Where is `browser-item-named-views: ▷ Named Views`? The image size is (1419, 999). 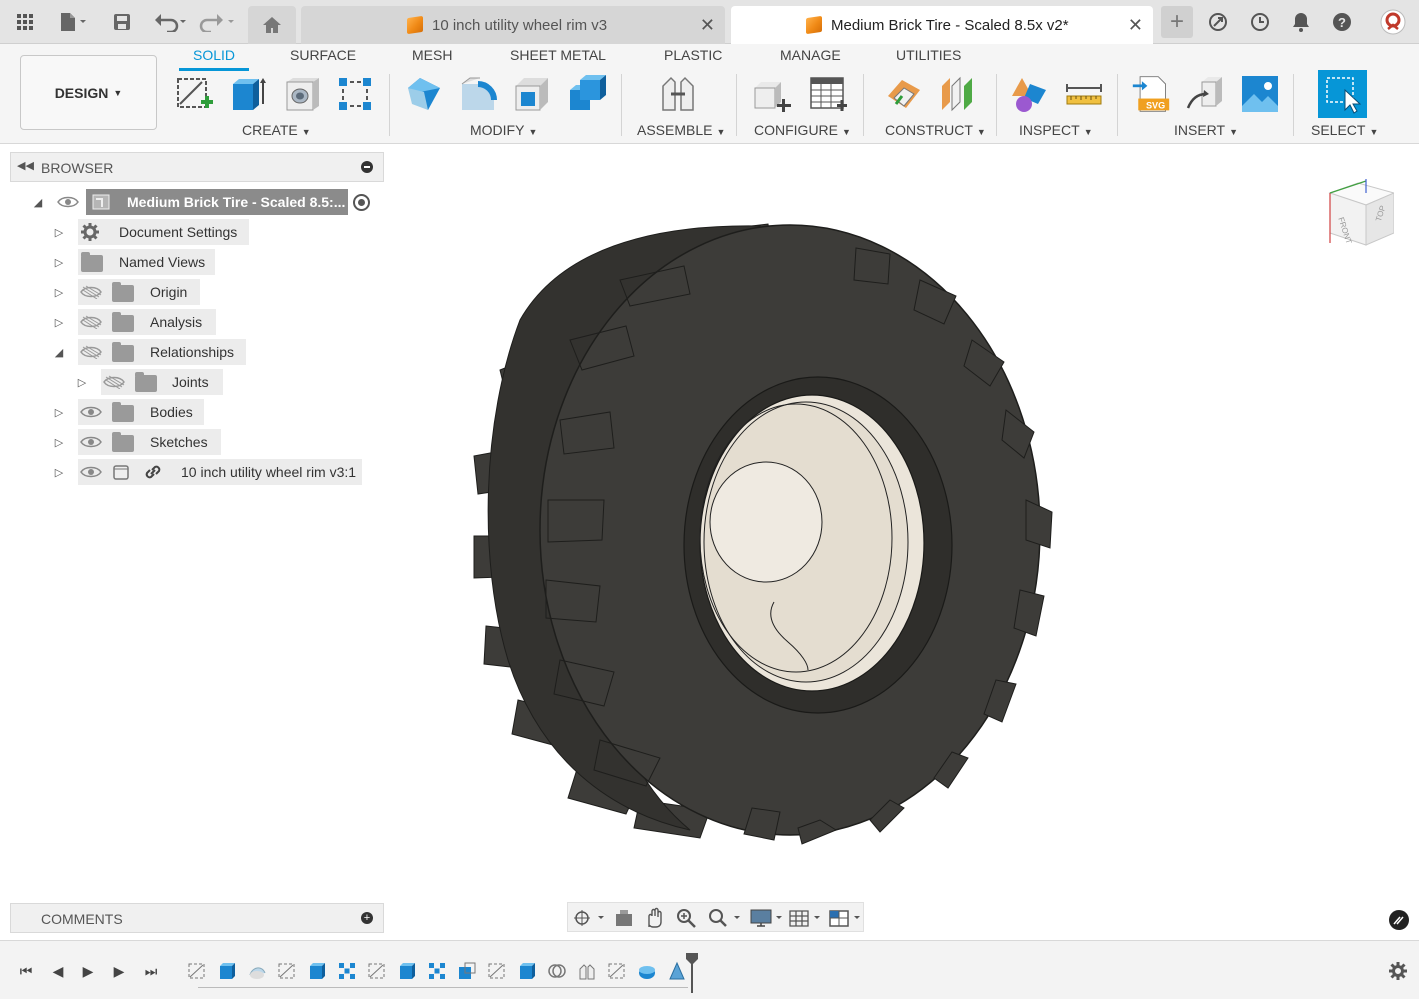 browser-item-named-views: ▷ Named Views is located at coordinates (135, 262).